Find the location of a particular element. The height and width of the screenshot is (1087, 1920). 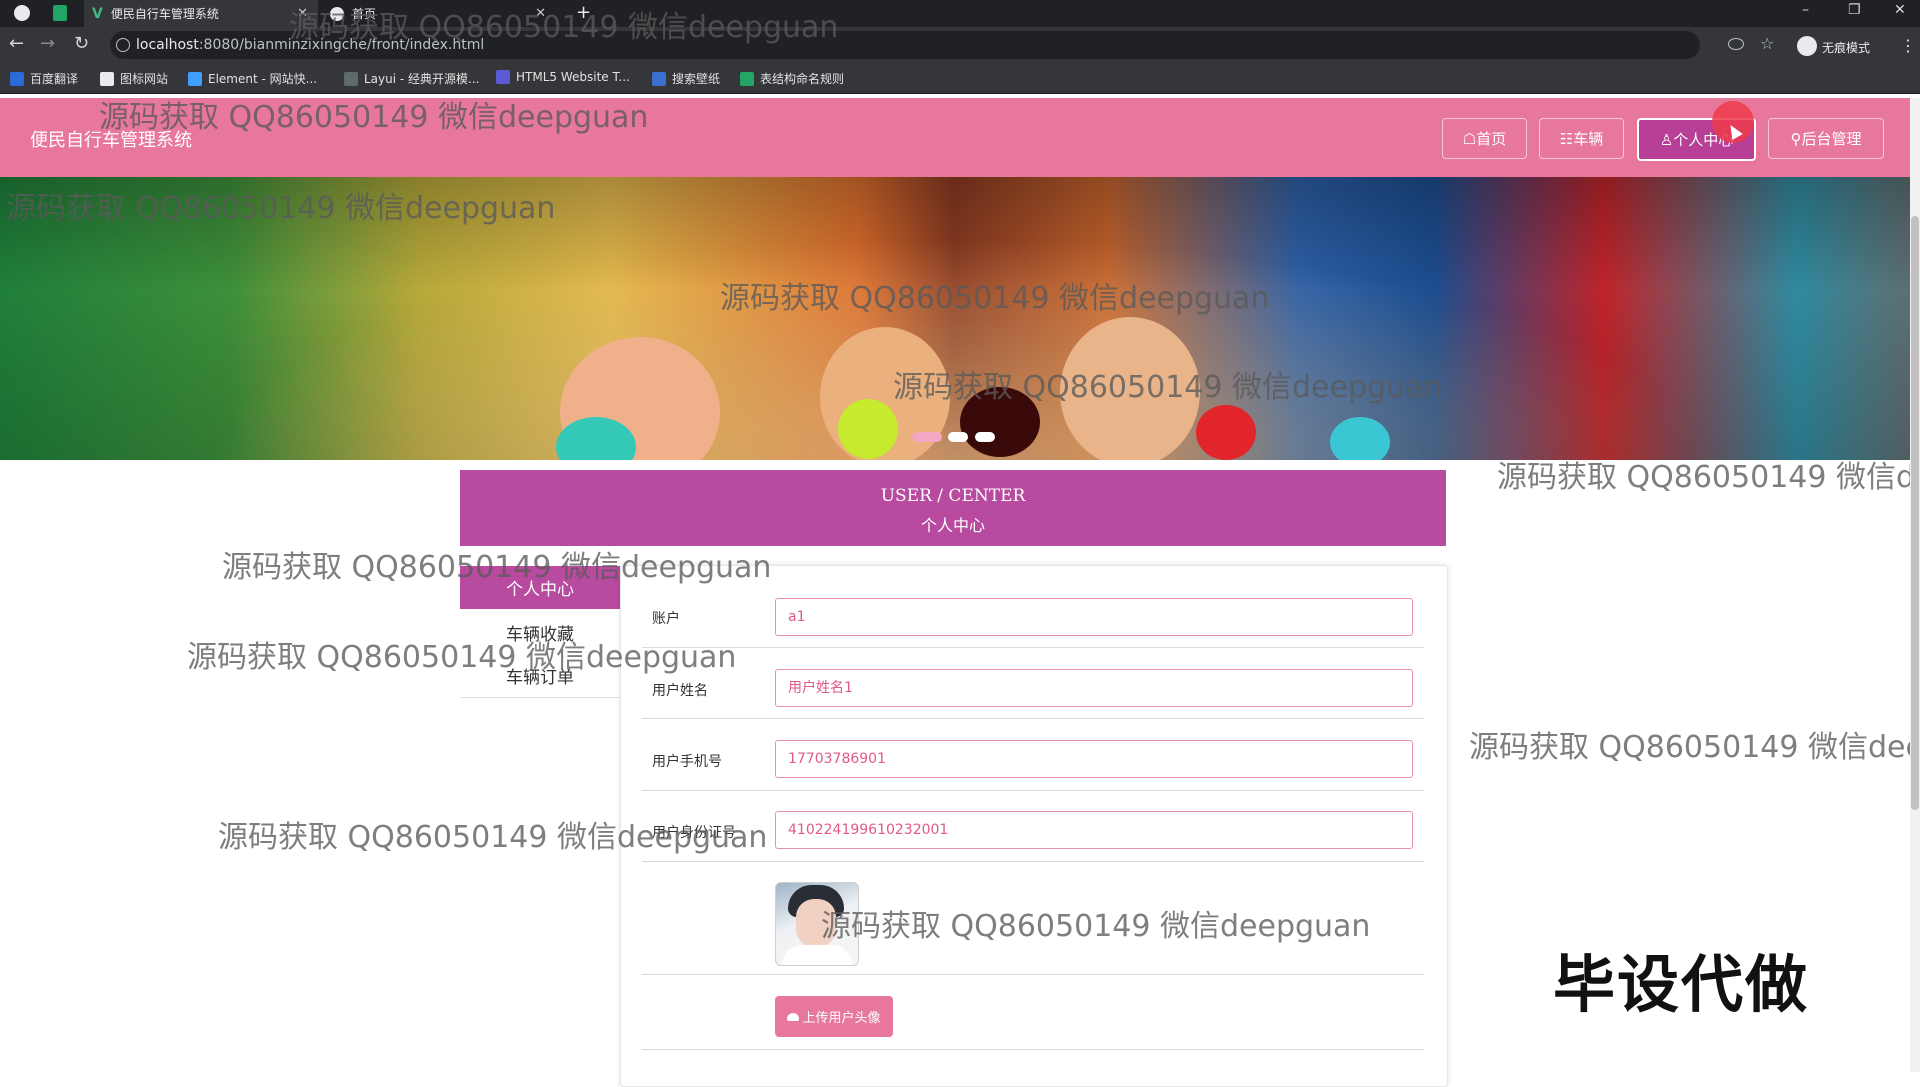

upload-avatar-button: 上传用户头像 is located at coordinates (834, 1016).